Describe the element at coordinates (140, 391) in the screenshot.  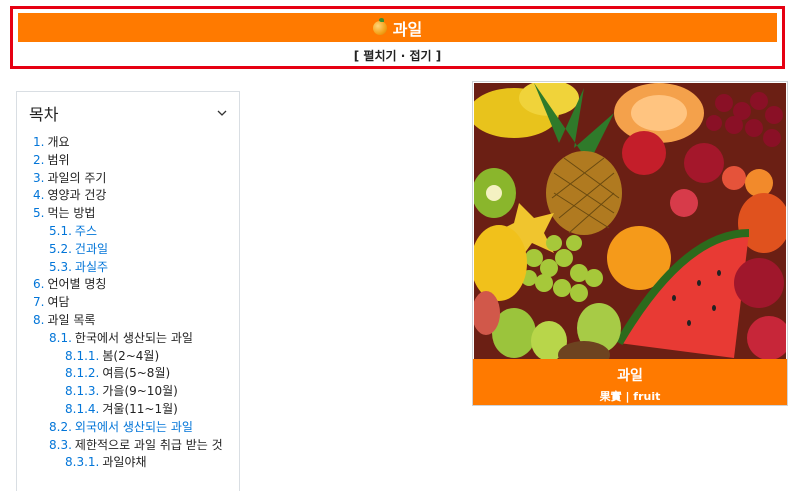
I see `toc-item-label: 가을(9~10월)` at that location.